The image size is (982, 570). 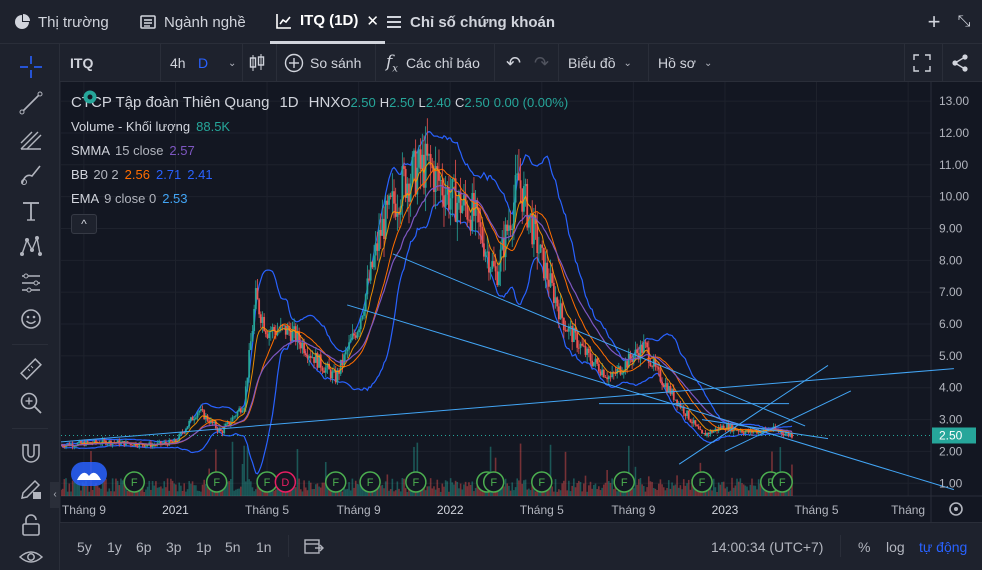 What do you see at coordinates (327, 22) in the screenshot?
I see `tab-itq: ITQ (1D) ✕` at bounding box center [327, 22].